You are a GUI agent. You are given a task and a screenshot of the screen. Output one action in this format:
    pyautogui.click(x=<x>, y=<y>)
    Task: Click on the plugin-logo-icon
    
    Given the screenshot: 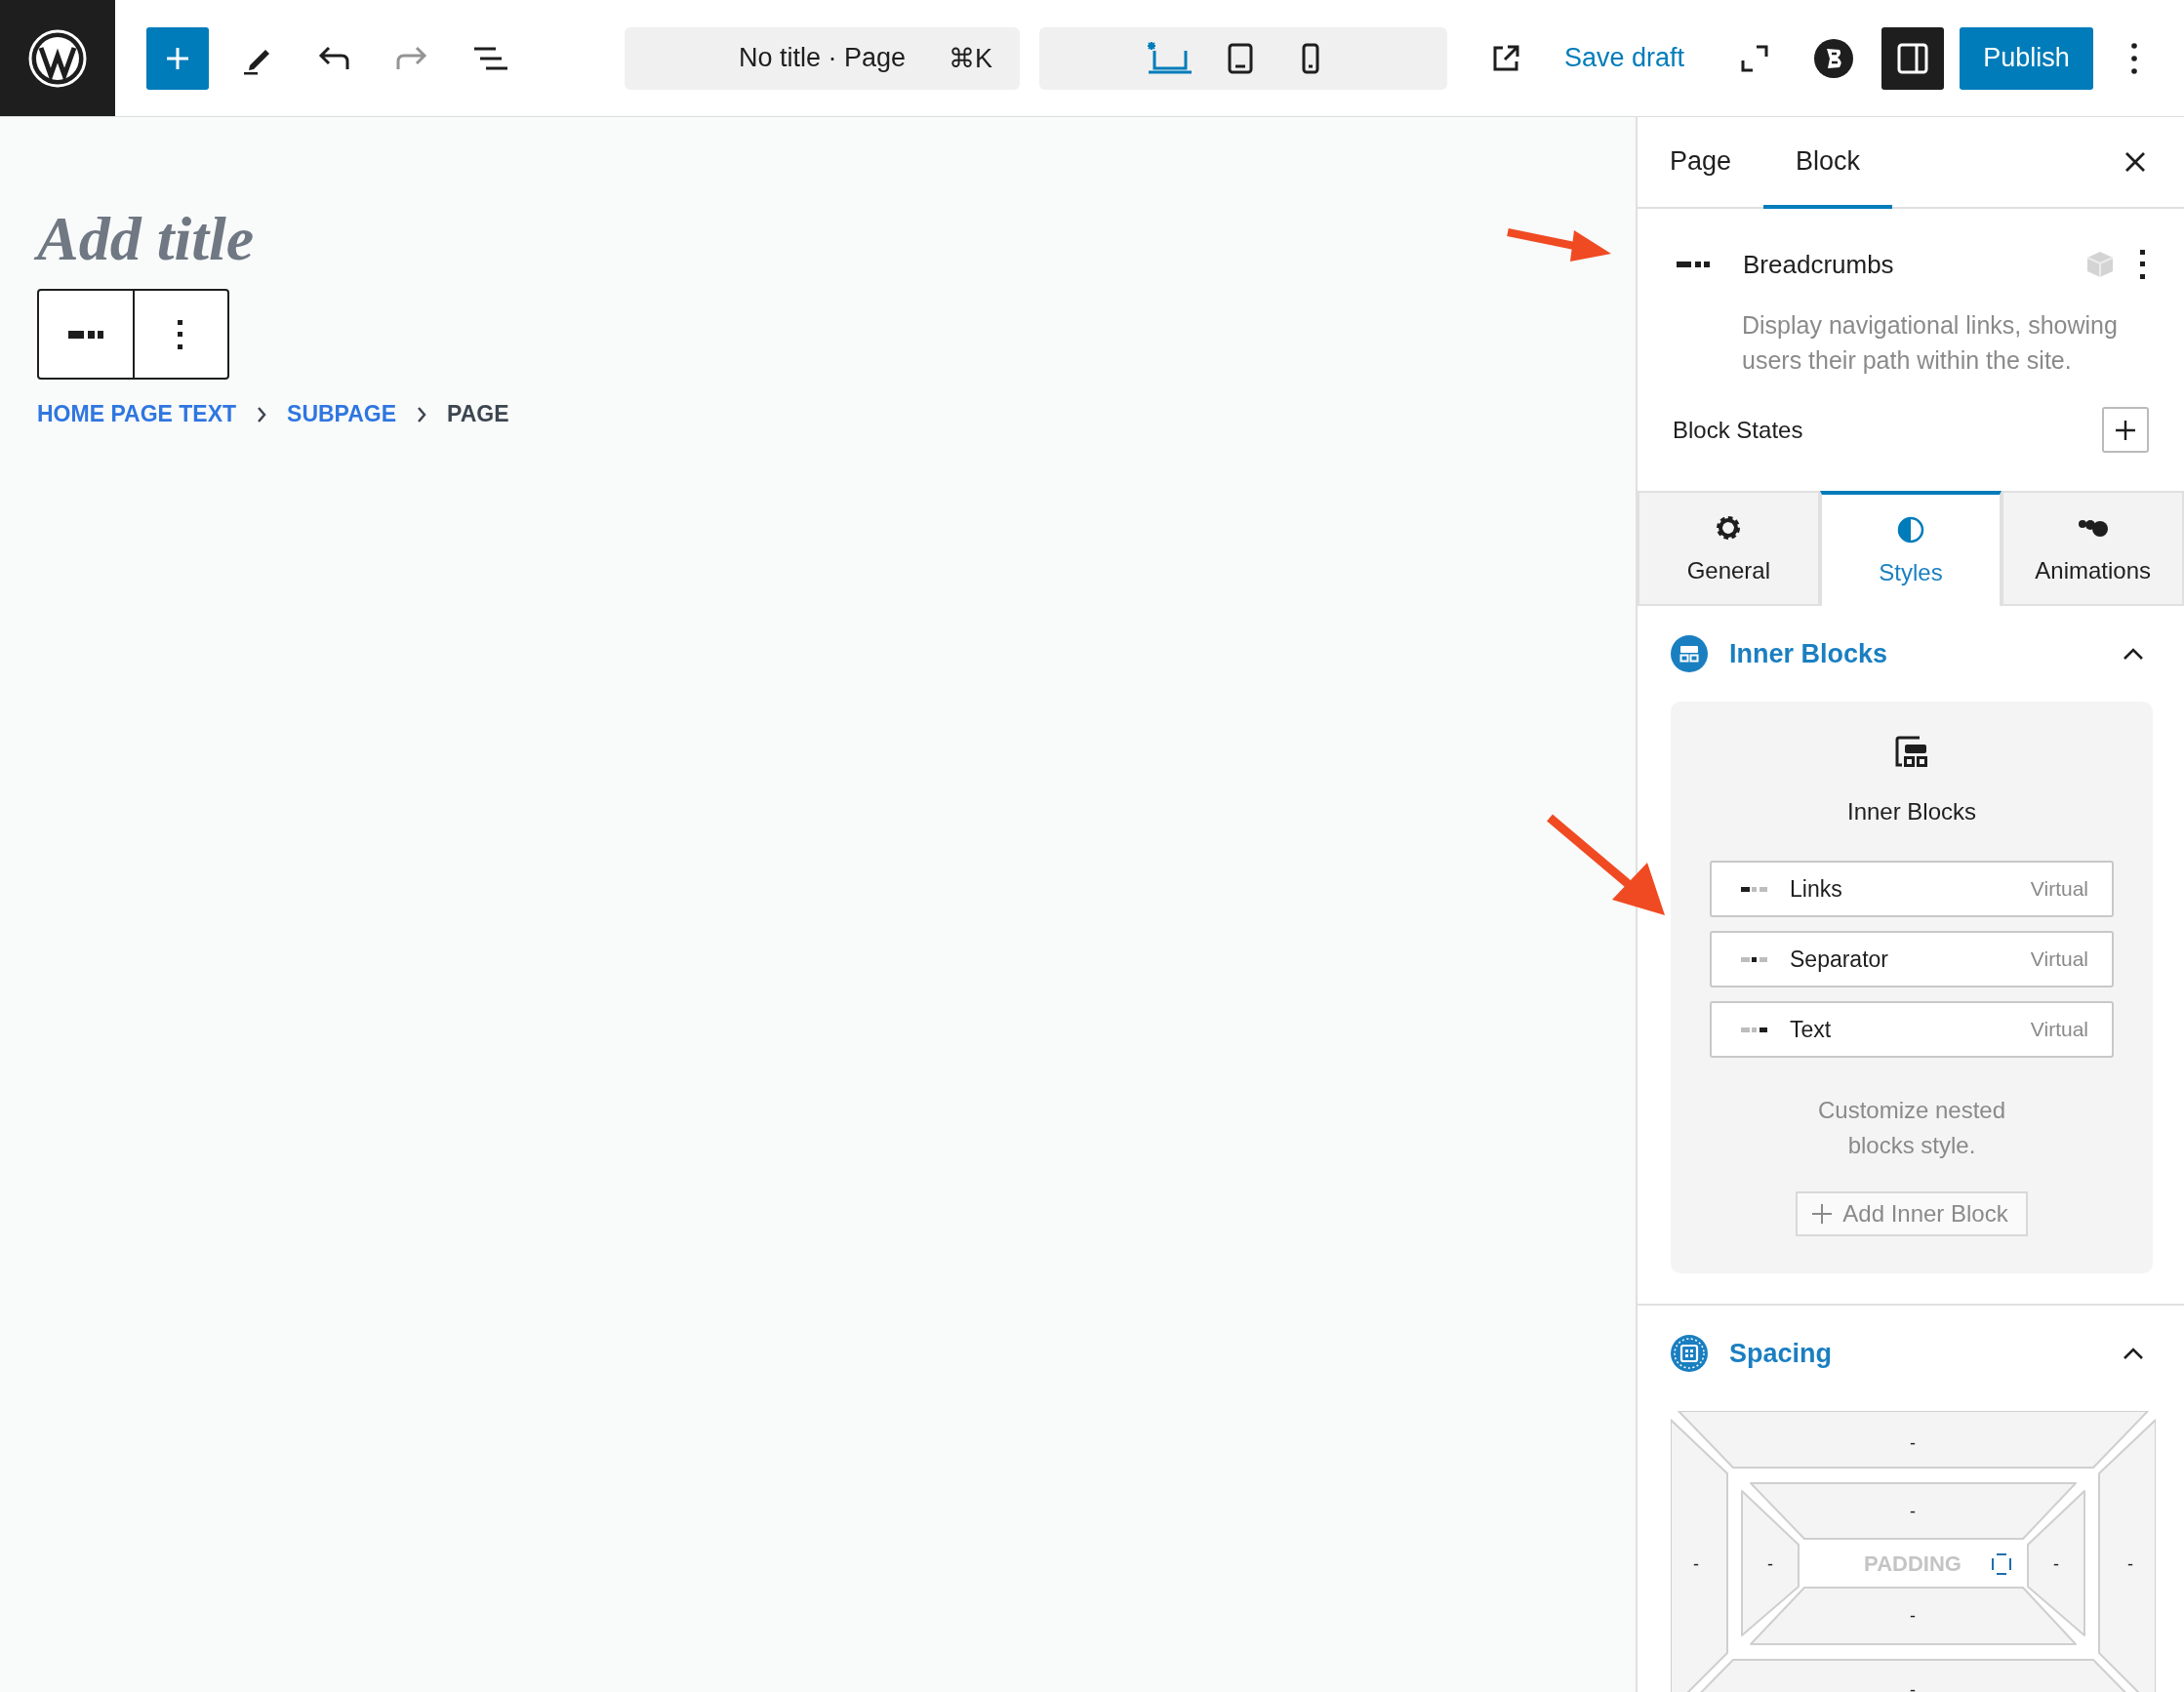 What is the action you would take?
    pyautogui.click(x=1834, y=58)
    